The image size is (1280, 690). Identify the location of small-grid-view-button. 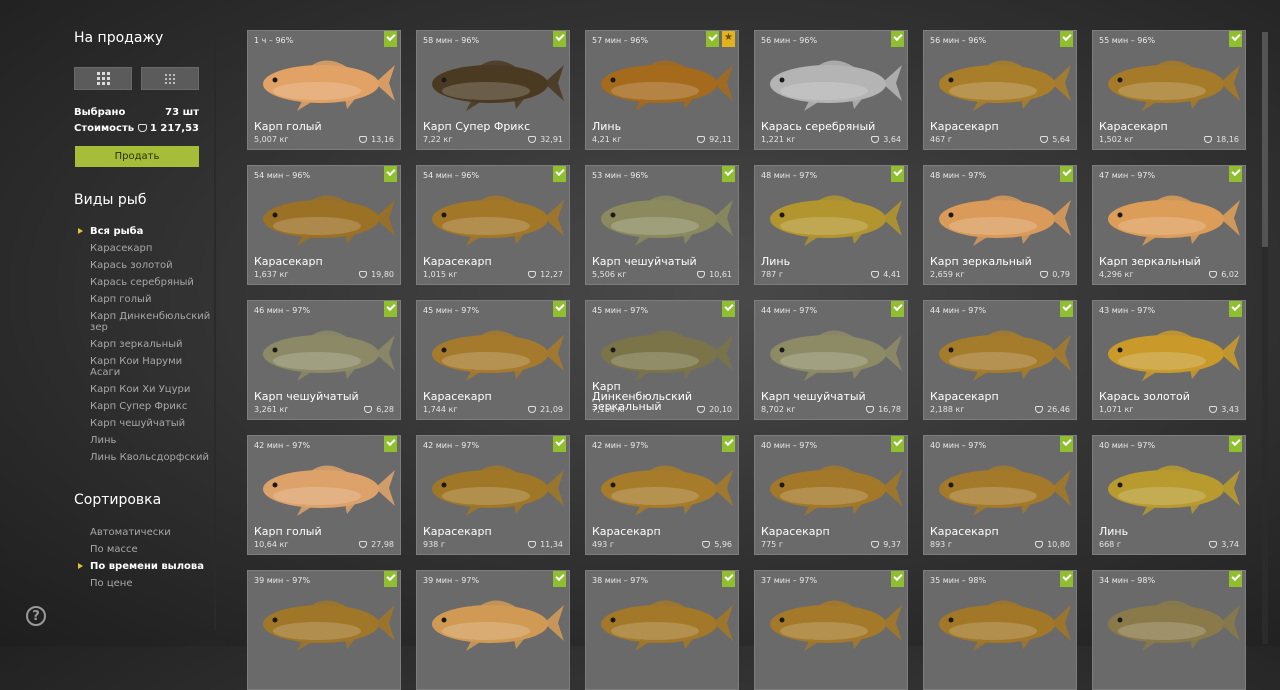
(170, 78).